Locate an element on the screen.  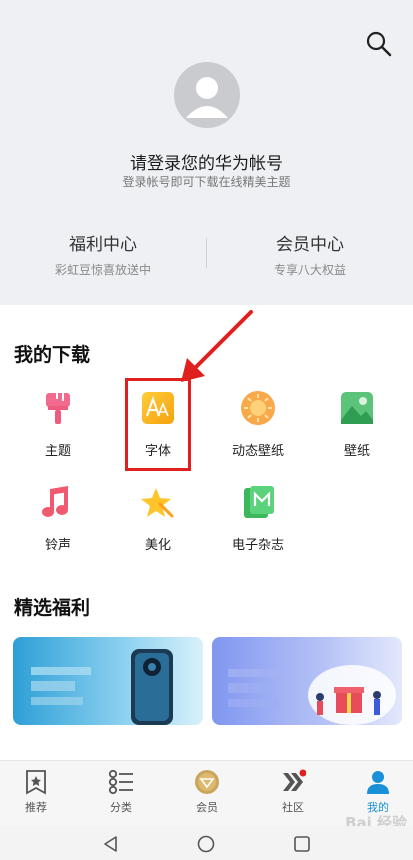
member-center: 会员中心 专享八大权益 is located at coordinates (310, 254).